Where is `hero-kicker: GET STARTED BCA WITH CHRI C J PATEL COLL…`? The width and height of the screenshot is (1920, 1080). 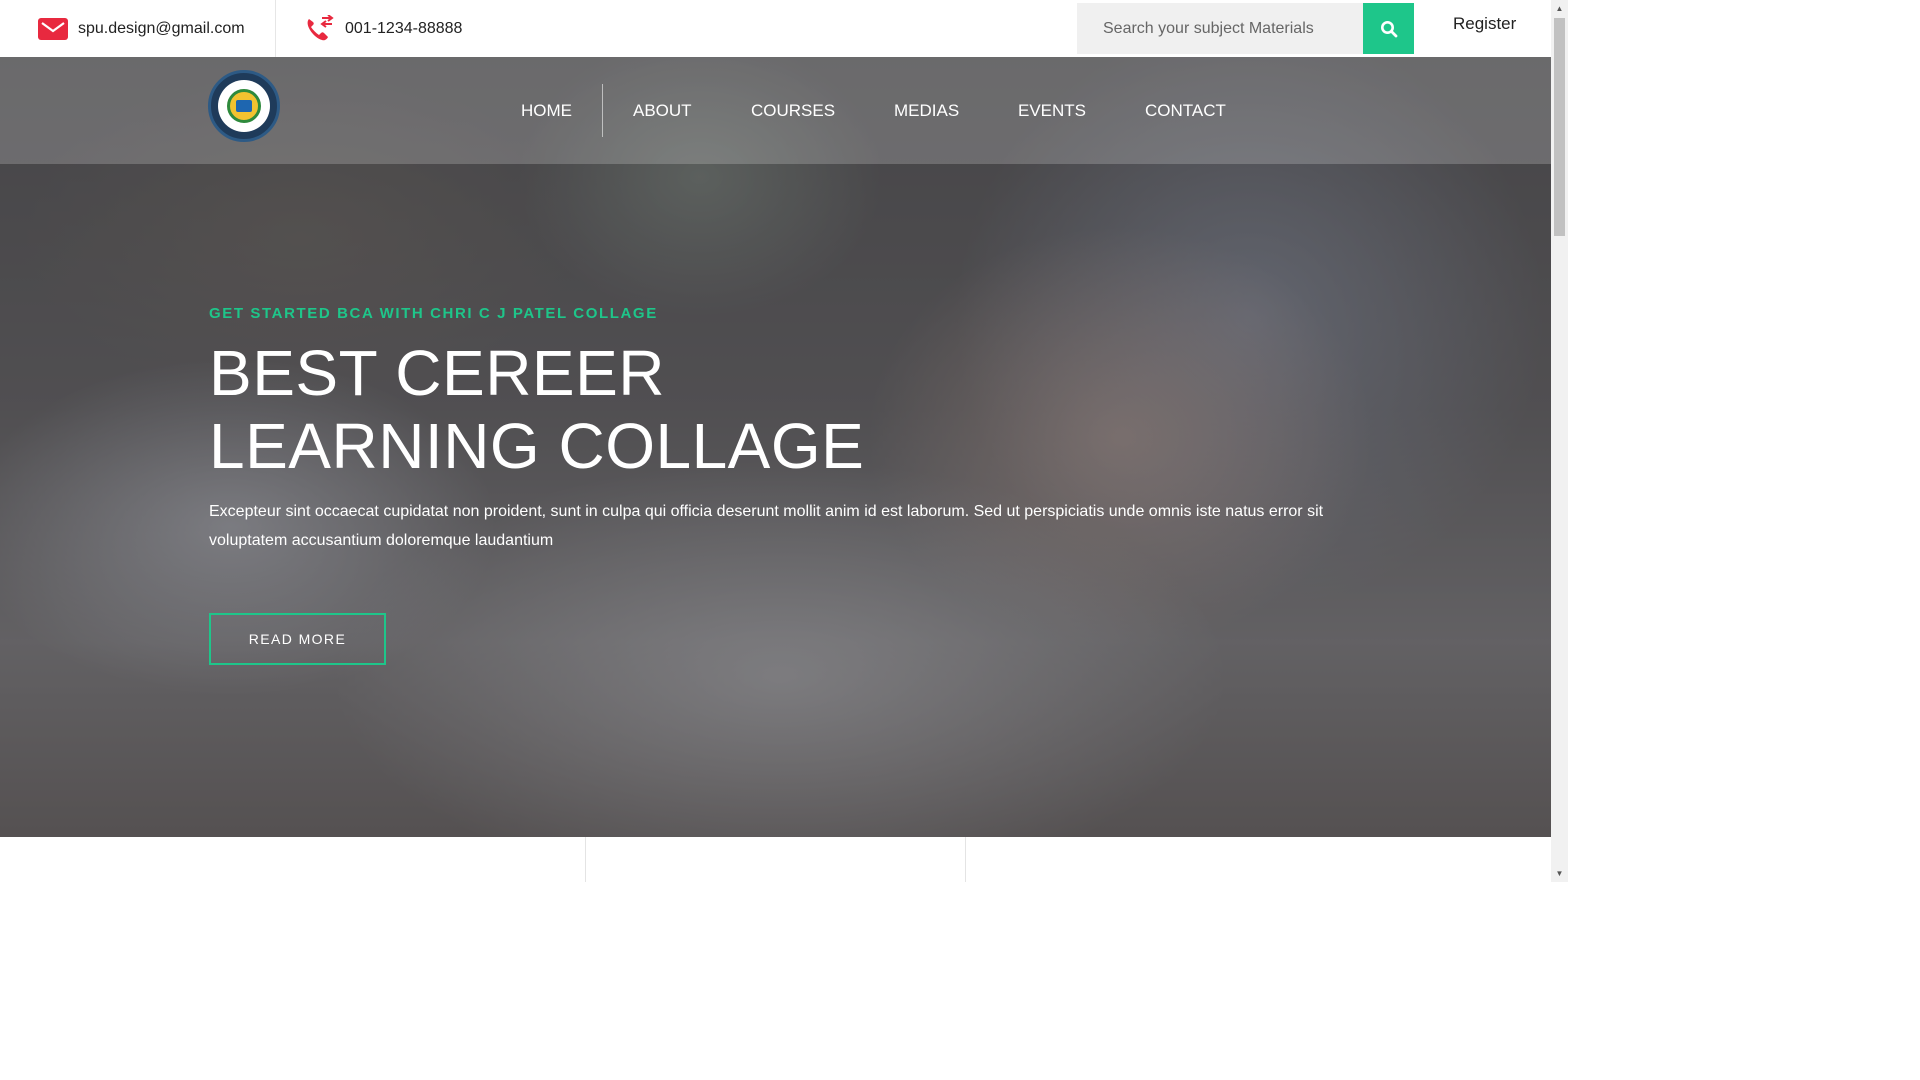 hero-kicker: GET STARTED BCA WITH CHRI C J PATEL COLL… is located at coordinates (433, 313).